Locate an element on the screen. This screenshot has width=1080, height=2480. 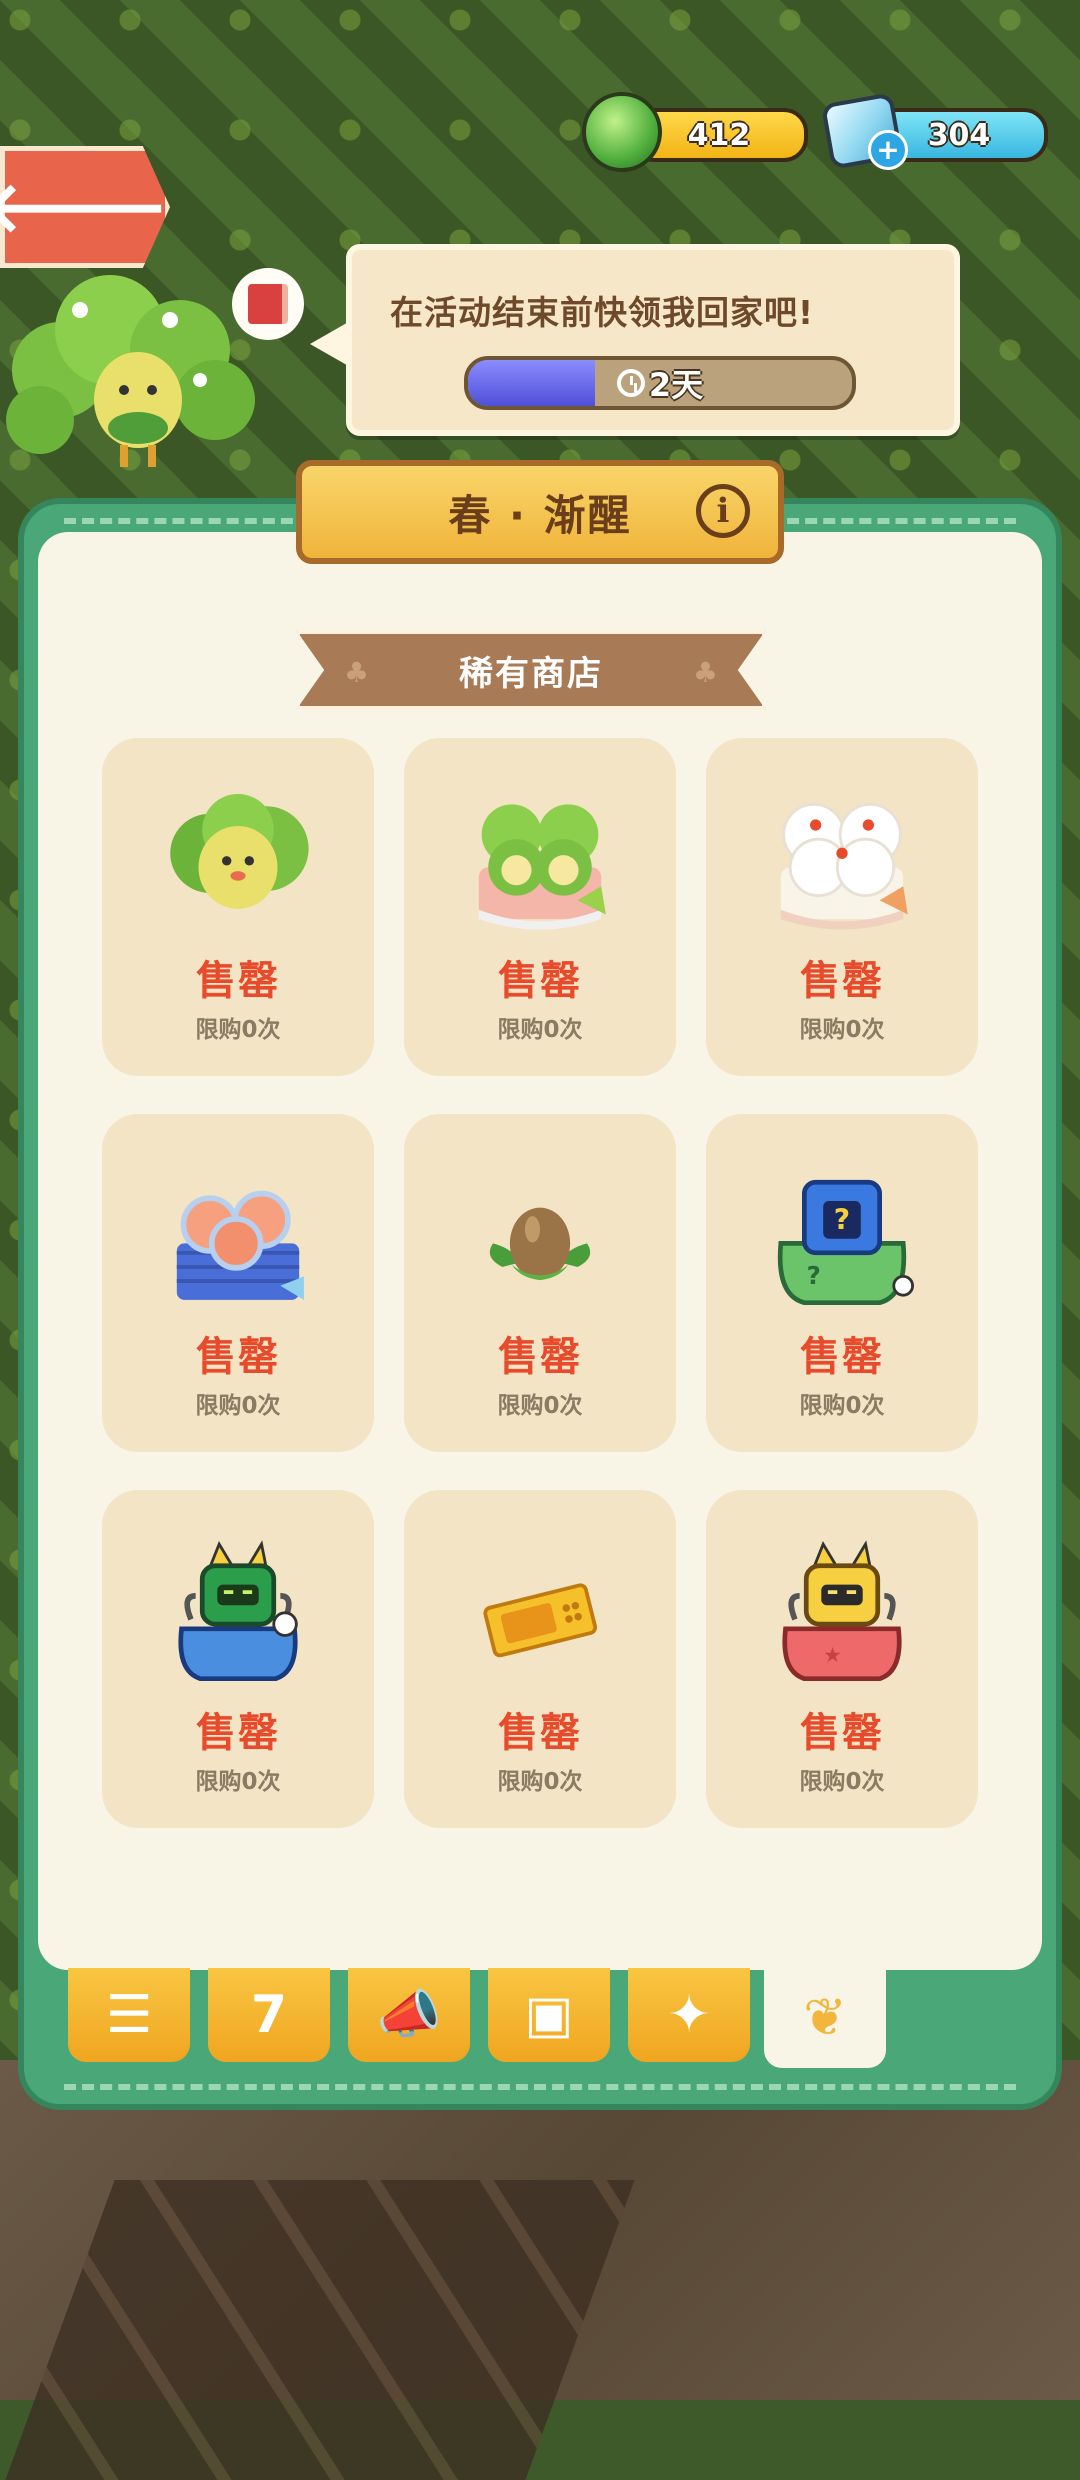
tab-cards: ▣ is located at coordinates (549, 2015).